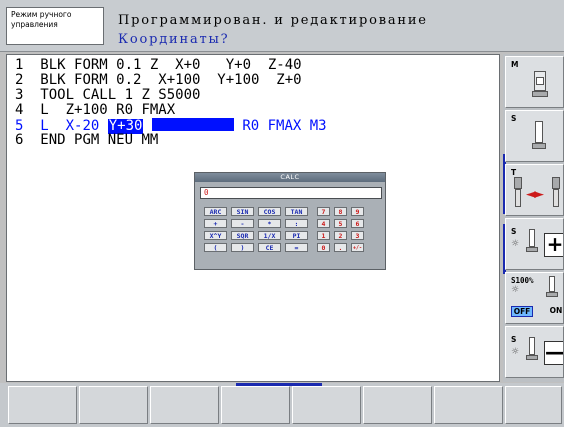 Image resolution: width=564 pixels, height=427 pixels. What do you see at coordinates (340, 247) in the screenshot?
I see `calc-key-decimal: .` at bounding box center [340, 247].